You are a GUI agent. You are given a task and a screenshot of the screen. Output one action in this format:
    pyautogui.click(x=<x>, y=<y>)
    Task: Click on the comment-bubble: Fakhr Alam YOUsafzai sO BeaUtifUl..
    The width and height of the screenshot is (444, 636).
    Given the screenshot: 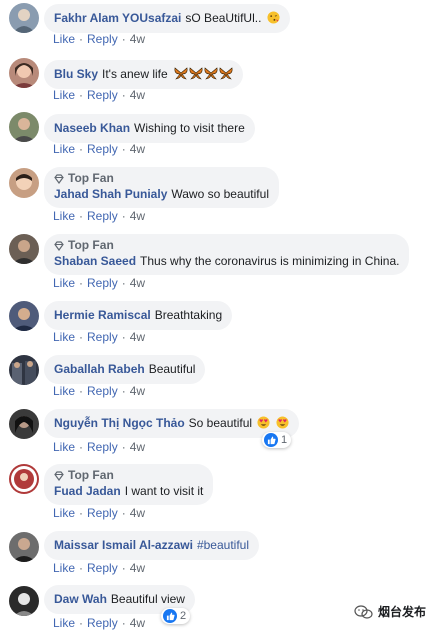 What is the action you would take?
    pyautogui.click(x=167, y=18)
    